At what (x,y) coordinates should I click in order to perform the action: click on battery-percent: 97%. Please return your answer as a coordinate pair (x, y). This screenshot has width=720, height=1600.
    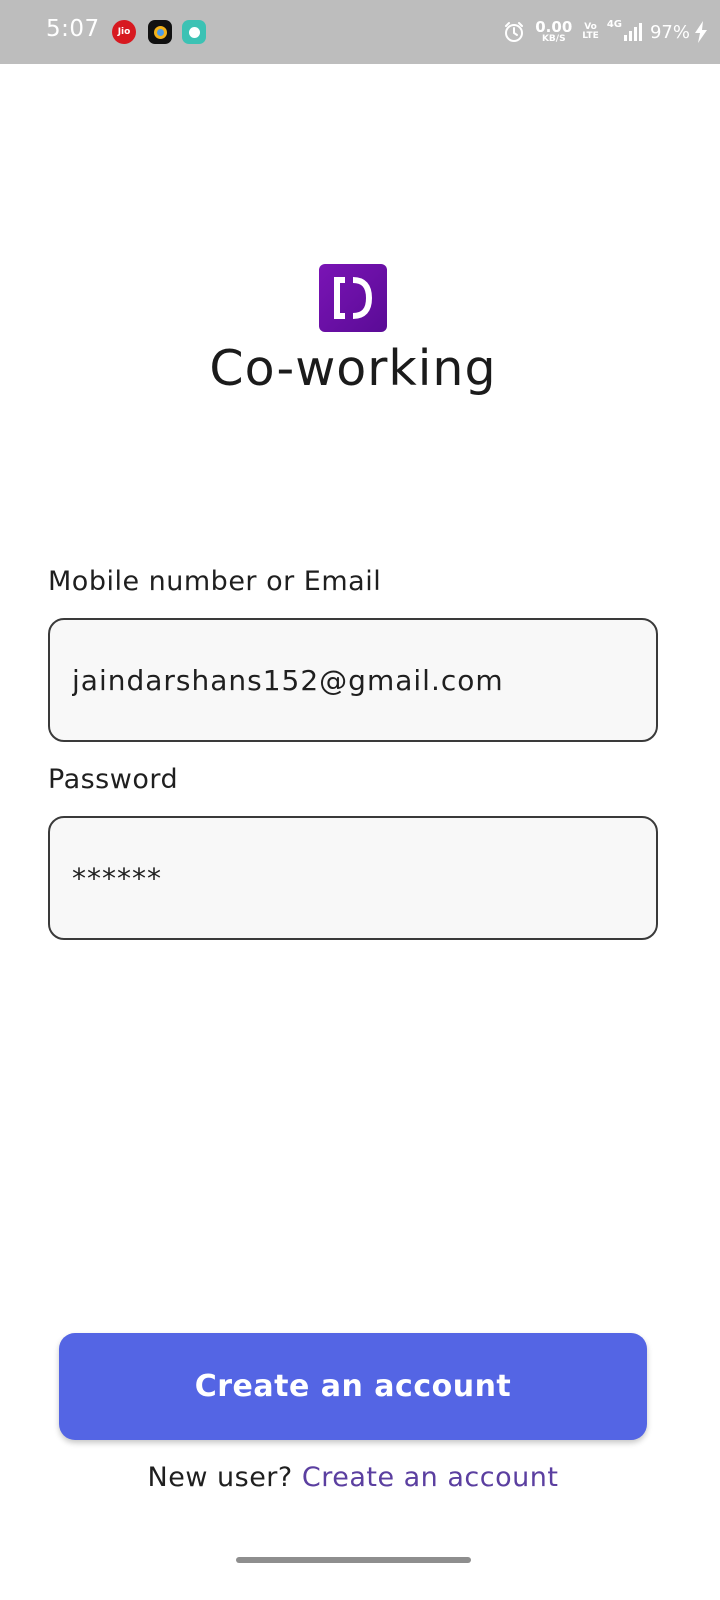
    Looking at the image, I should click on (669, 32).